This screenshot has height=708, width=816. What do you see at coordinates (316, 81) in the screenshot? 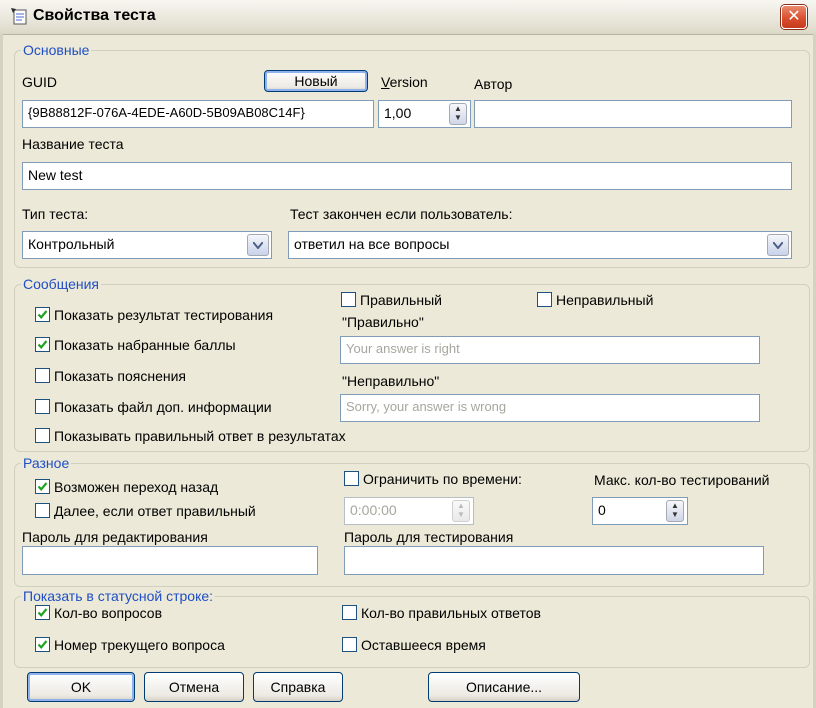
I see `new-guid-button: Новый` at bounding box center [316, 81].